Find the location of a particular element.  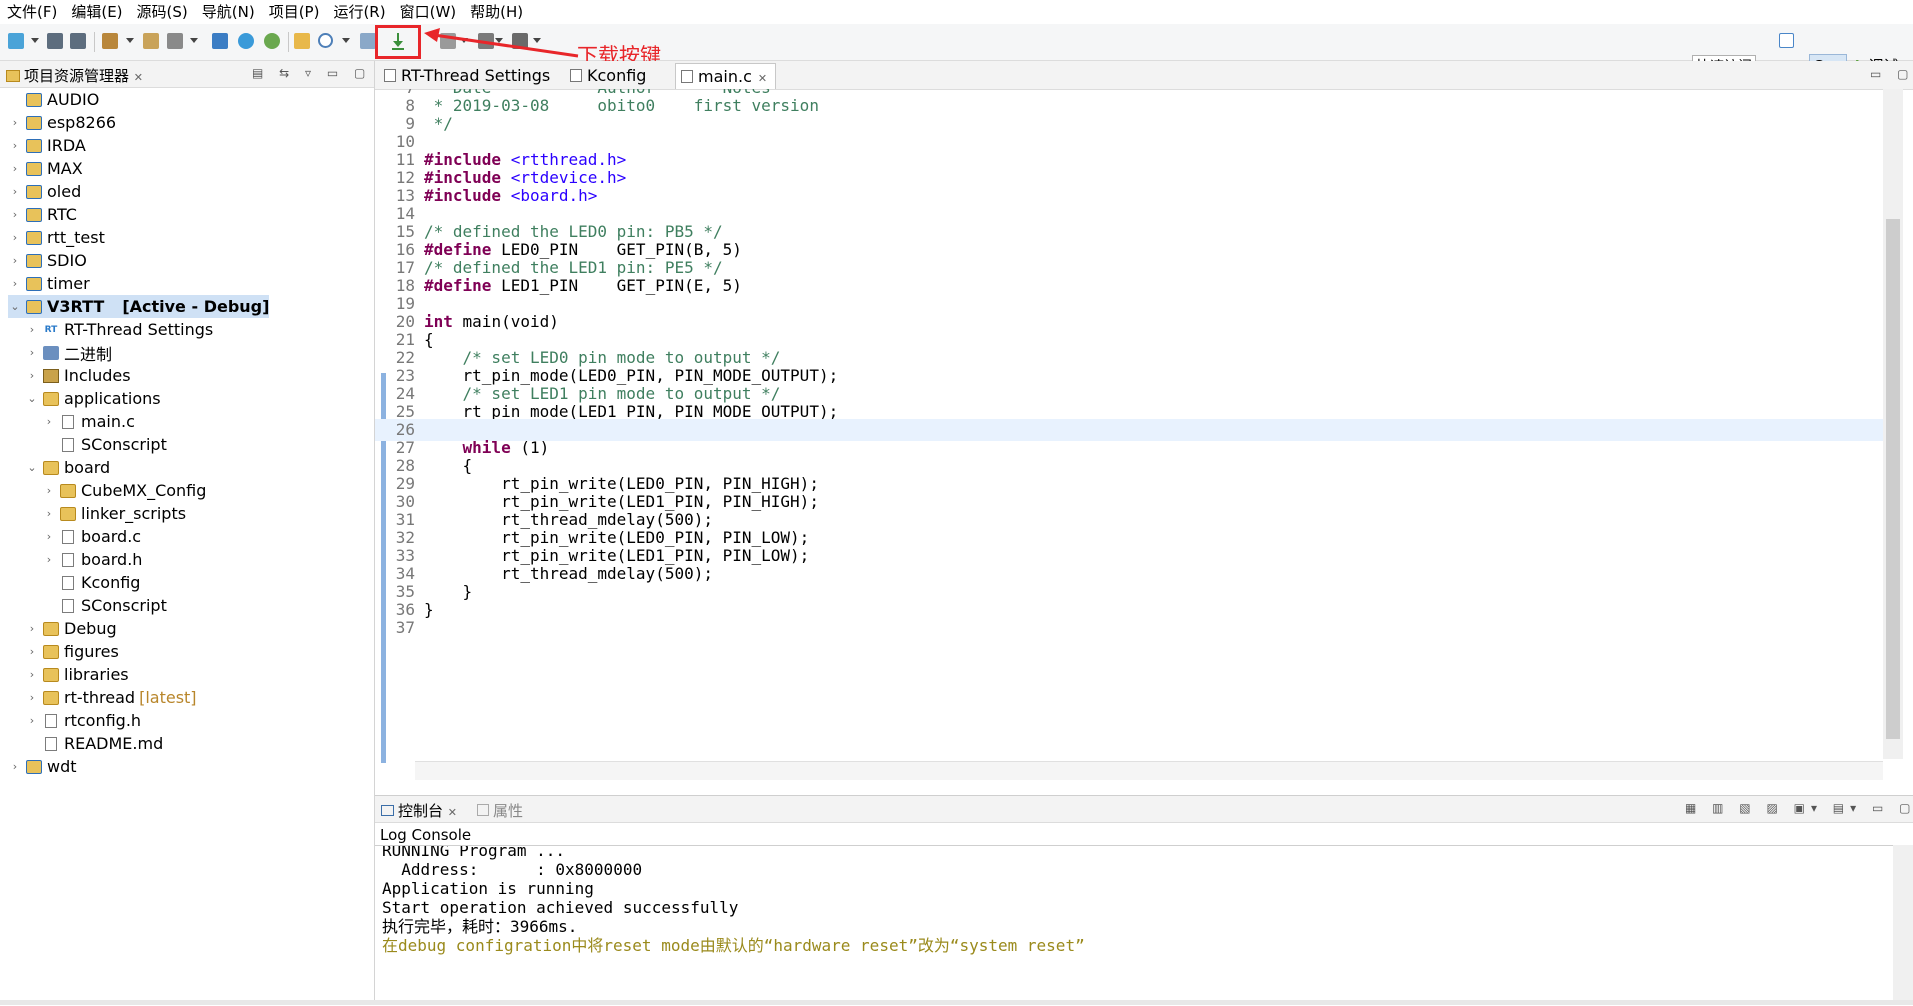

tree-item: › CubeMX_Config is located at coordinates (124, 490).